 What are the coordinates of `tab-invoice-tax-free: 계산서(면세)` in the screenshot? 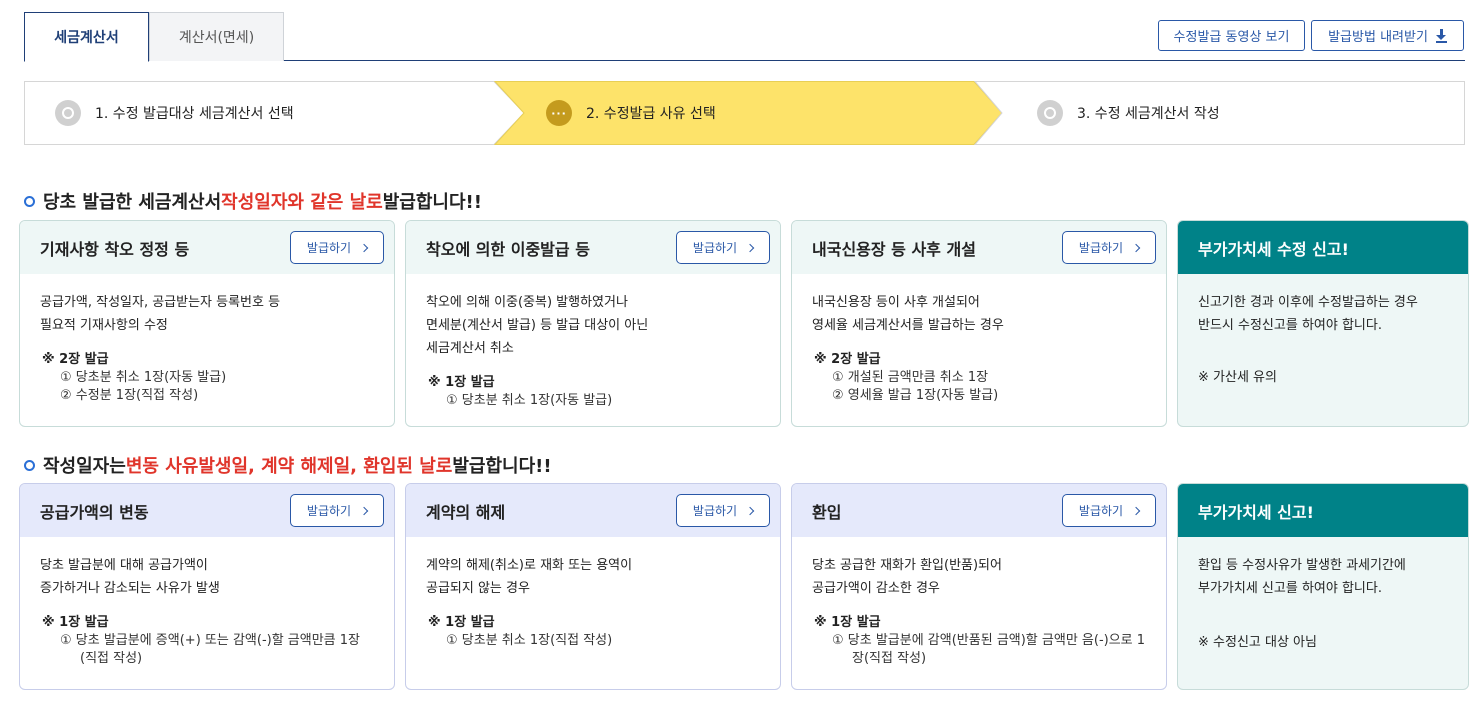 It's located at (216, 36).